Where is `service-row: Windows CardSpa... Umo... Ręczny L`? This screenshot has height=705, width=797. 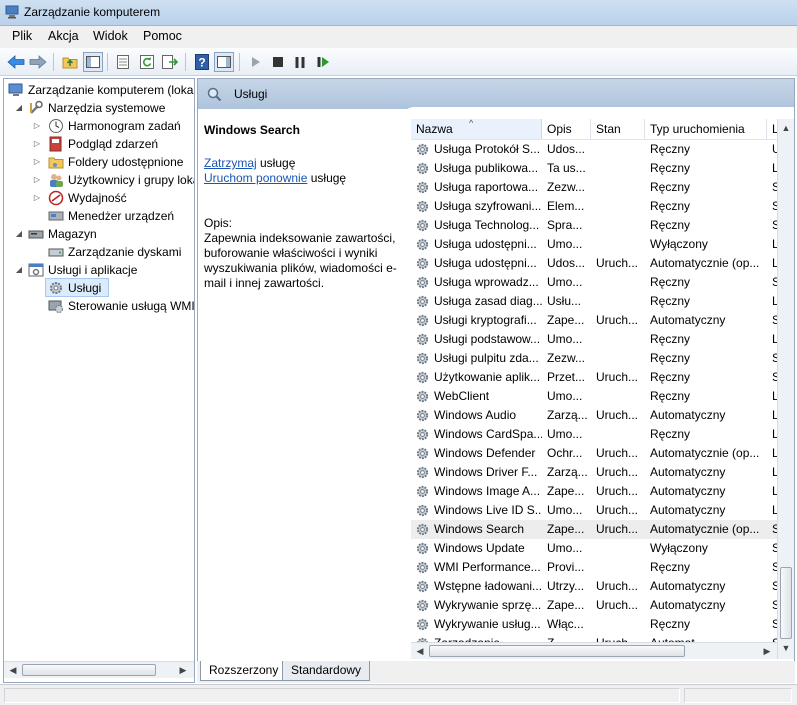 service-row: Windows CardSpa... Umo... Ręczny L is located at coordinates (602, 434).